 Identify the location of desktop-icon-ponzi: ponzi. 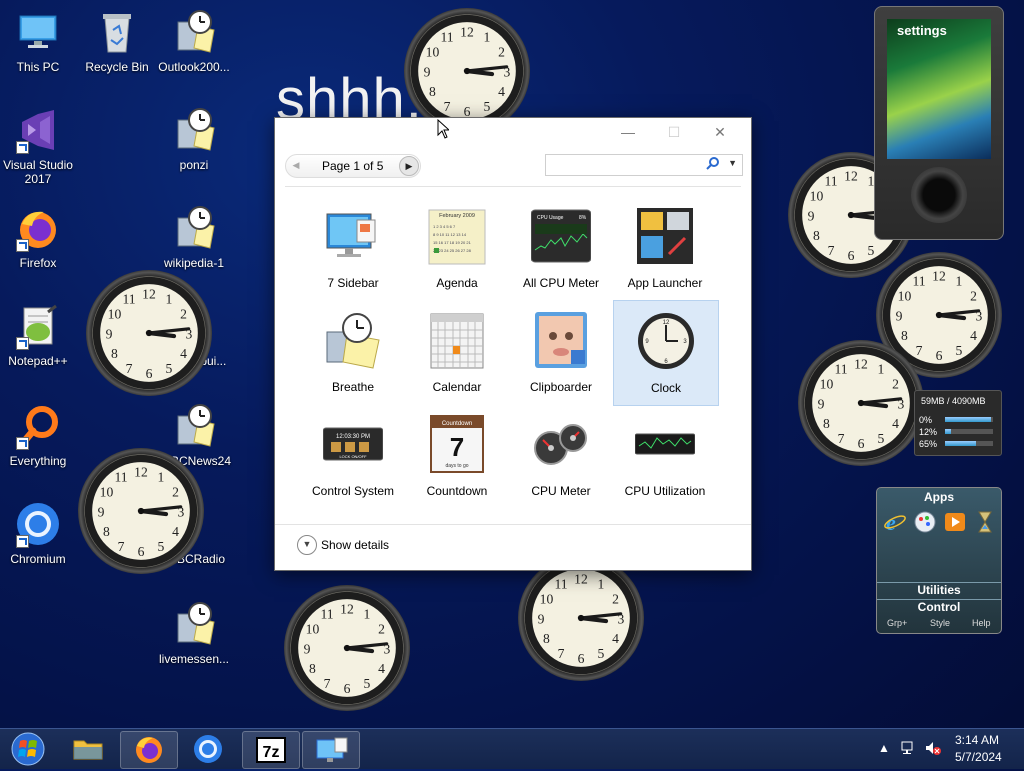
(194, 139).